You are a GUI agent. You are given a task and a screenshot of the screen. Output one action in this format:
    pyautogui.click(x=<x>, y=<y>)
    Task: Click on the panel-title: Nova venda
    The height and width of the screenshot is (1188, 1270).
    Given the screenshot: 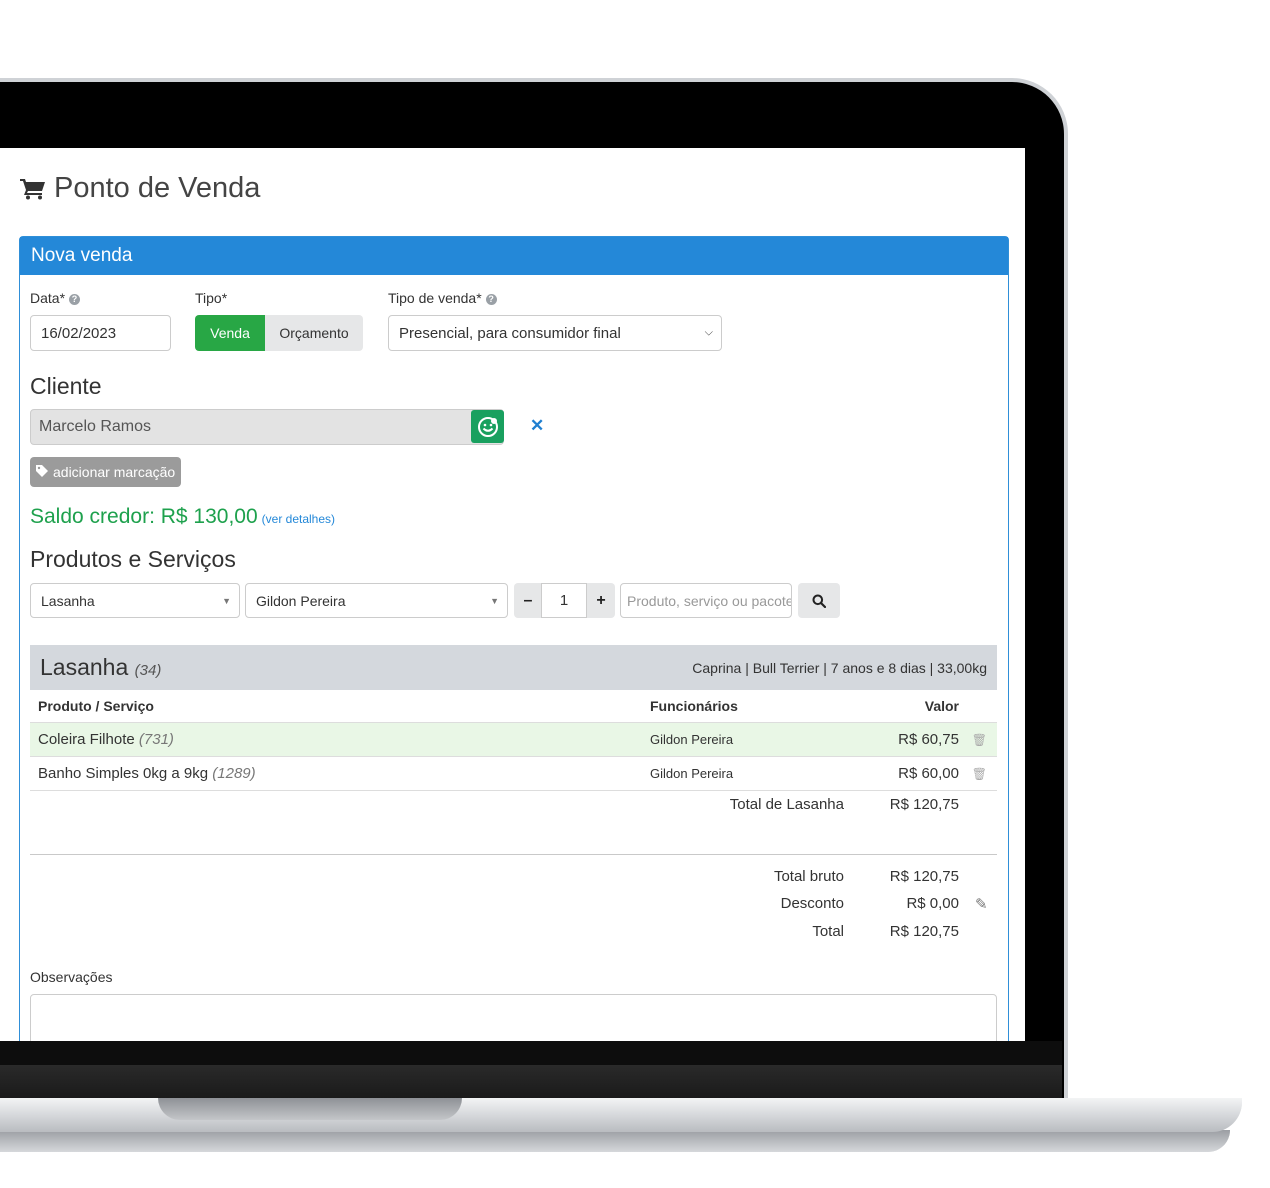 What is the action you would take?
    pyautogui.click(x=514, y=256)
    